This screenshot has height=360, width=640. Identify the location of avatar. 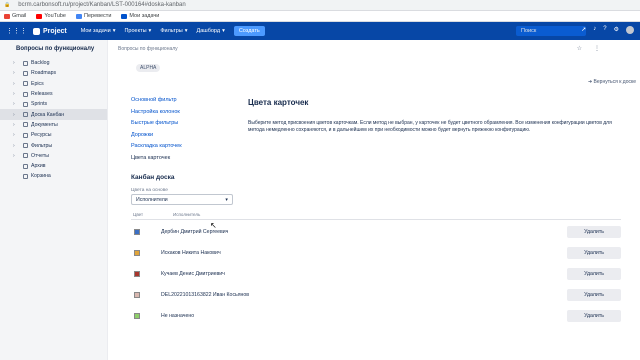
(630, 30).